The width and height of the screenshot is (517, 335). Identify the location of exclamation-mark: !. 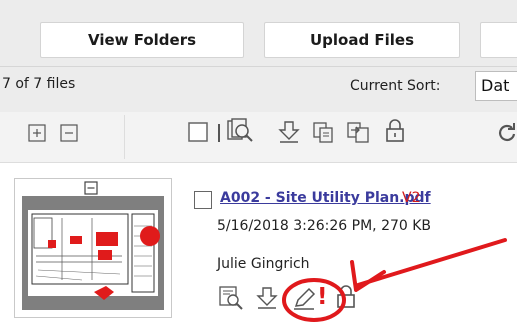
(322, 297).